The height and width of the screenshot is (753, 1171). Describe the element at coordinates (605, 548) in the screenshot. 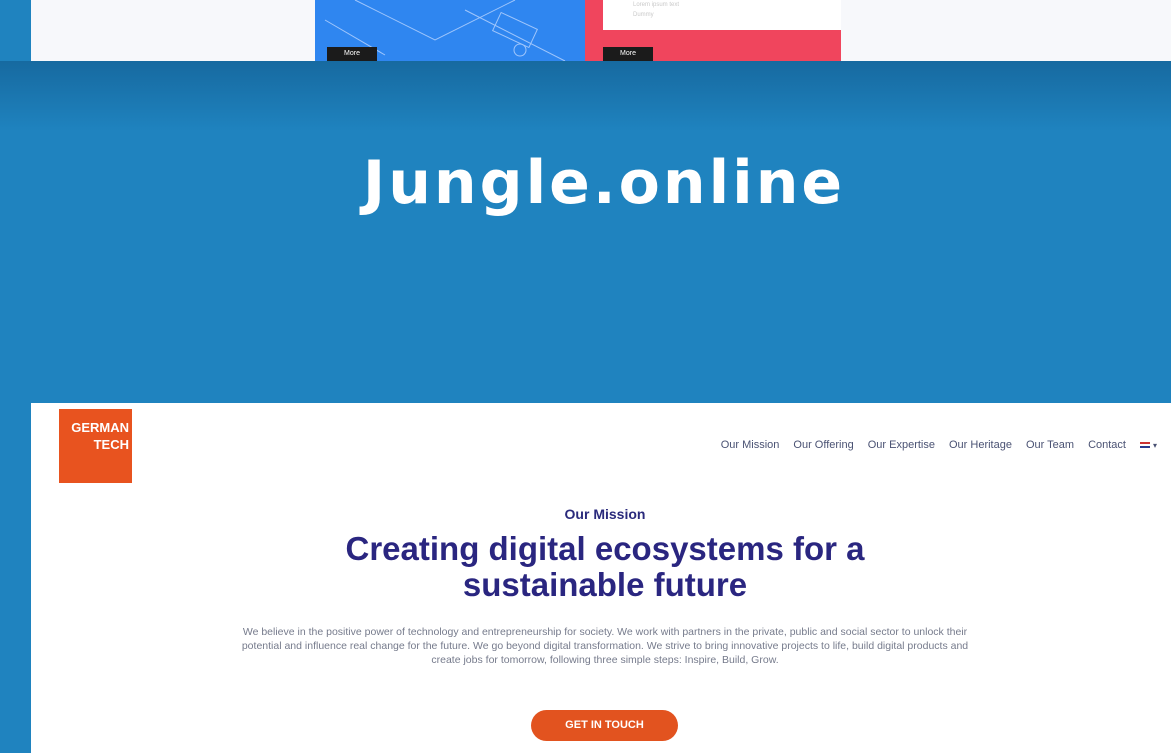

I see `headline-line-1: Creating digital ecosystems for a` at that location.